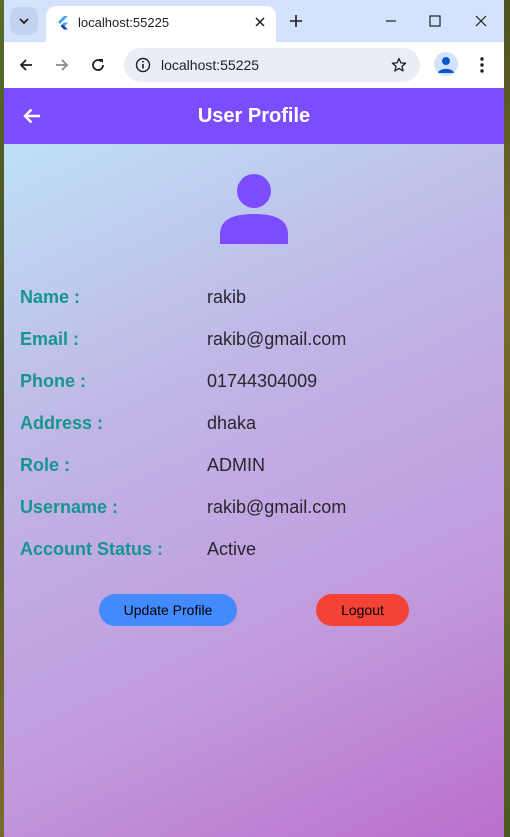 This screenshot has width=510, height=837. I want to click on tab-close-button, so click(260, 22).